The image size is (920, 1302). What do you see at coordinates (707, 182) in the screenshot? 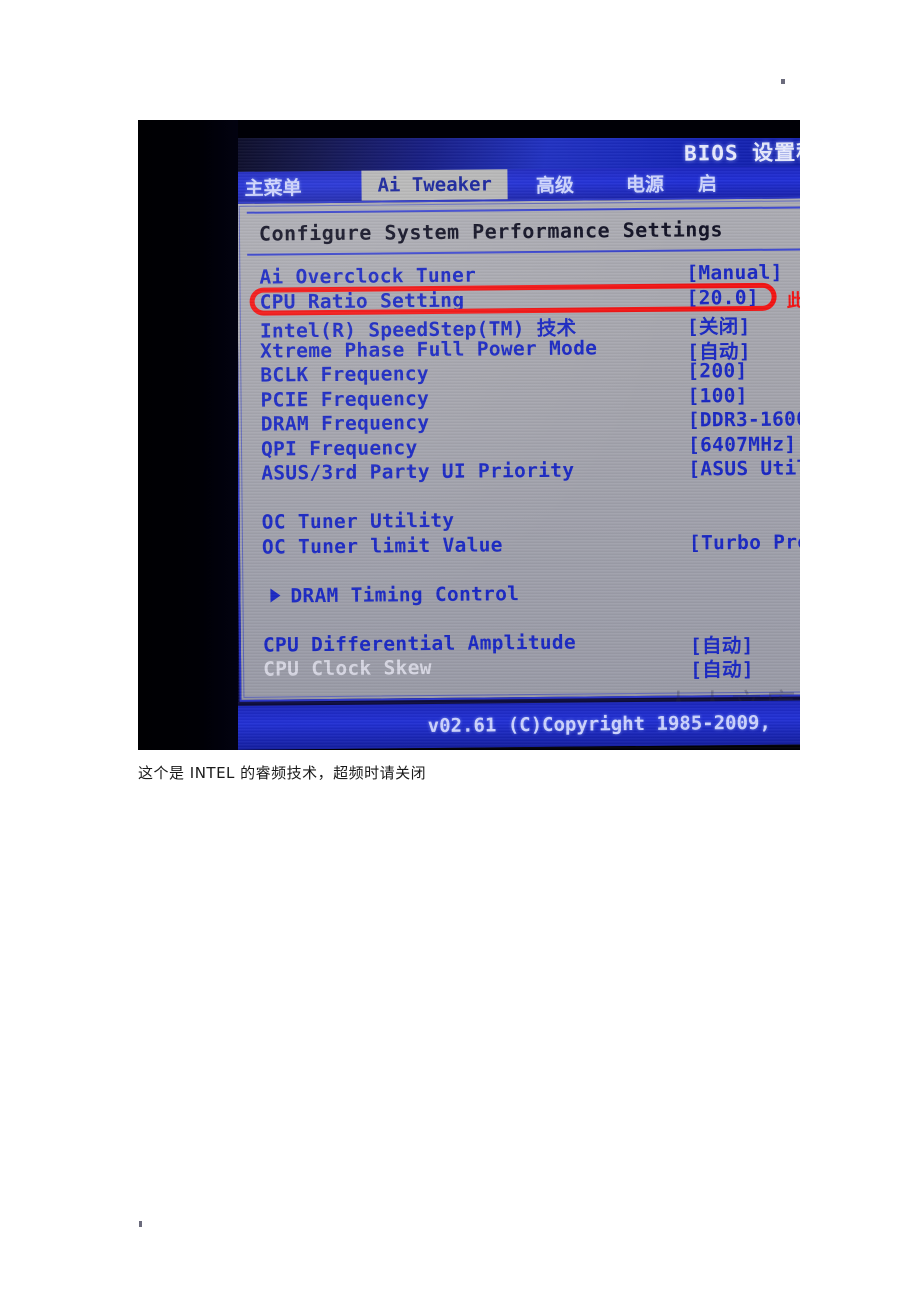
I see `tab-boot: 启` at bounding box center [707, 182].